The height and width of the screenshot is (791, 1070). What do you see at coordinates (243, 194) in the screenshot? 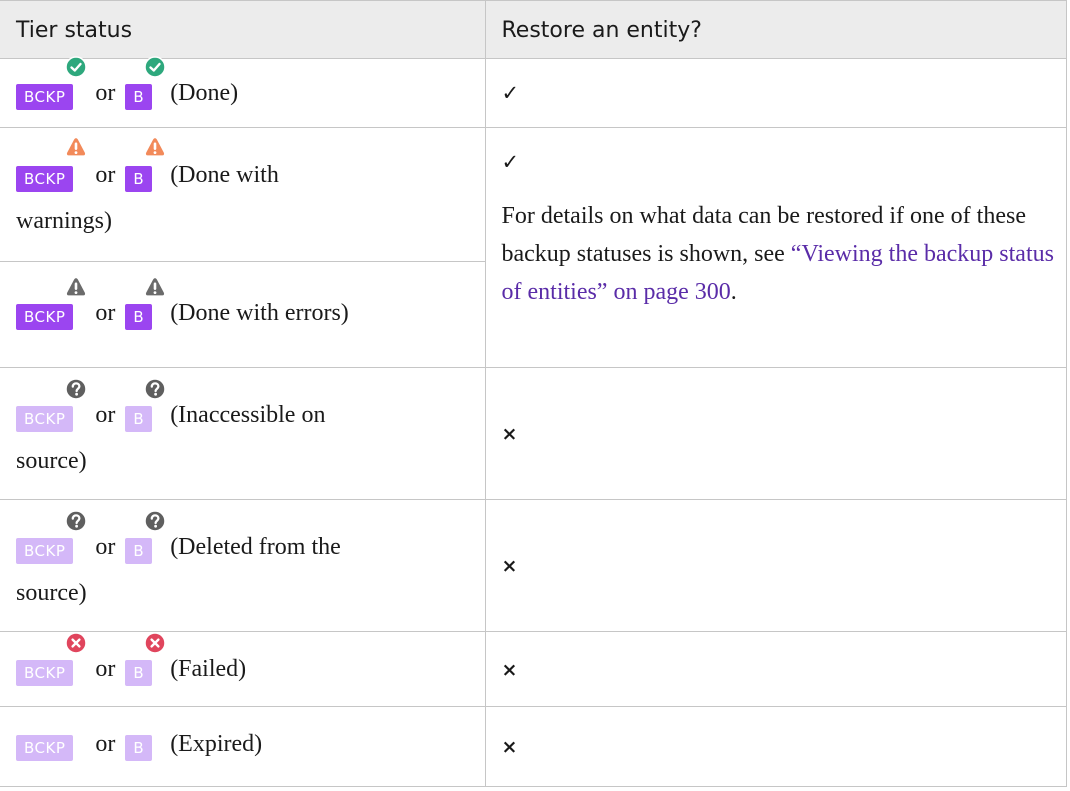
I see `status-cell: BCKP or B (Done with warnings)` at bounding box center [243, 194].